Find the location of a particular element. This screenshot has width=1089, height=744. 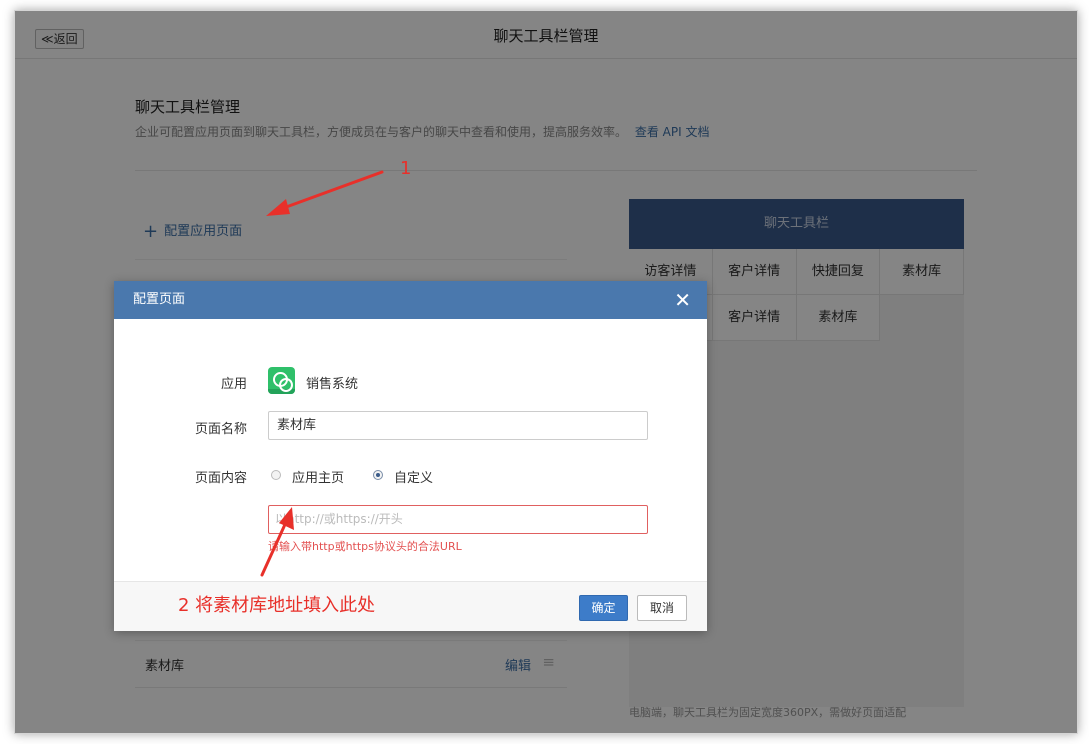

app-home-radio is located at coordinates (276, 475).